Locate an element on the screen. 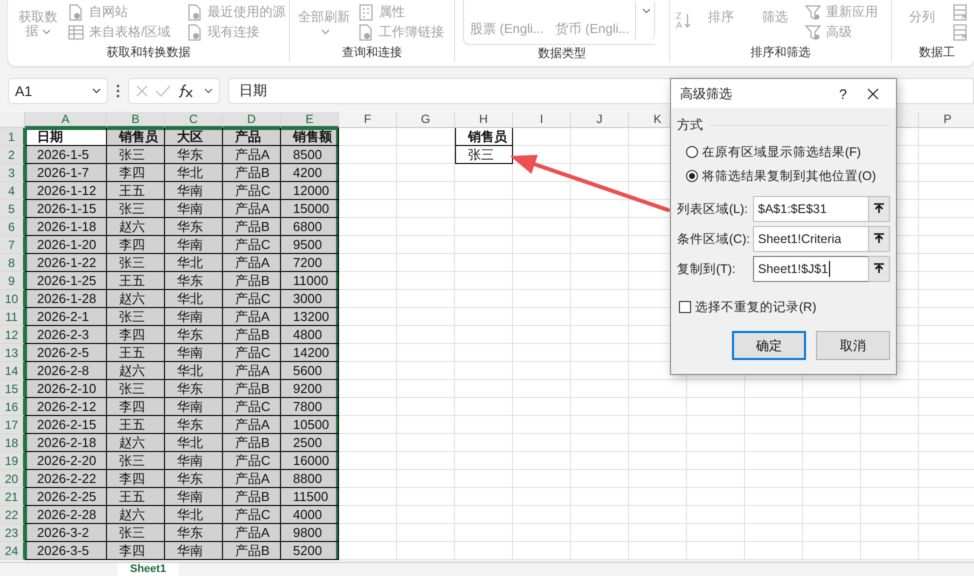  table-cell: 9200 is located at coordinates (310, 389).